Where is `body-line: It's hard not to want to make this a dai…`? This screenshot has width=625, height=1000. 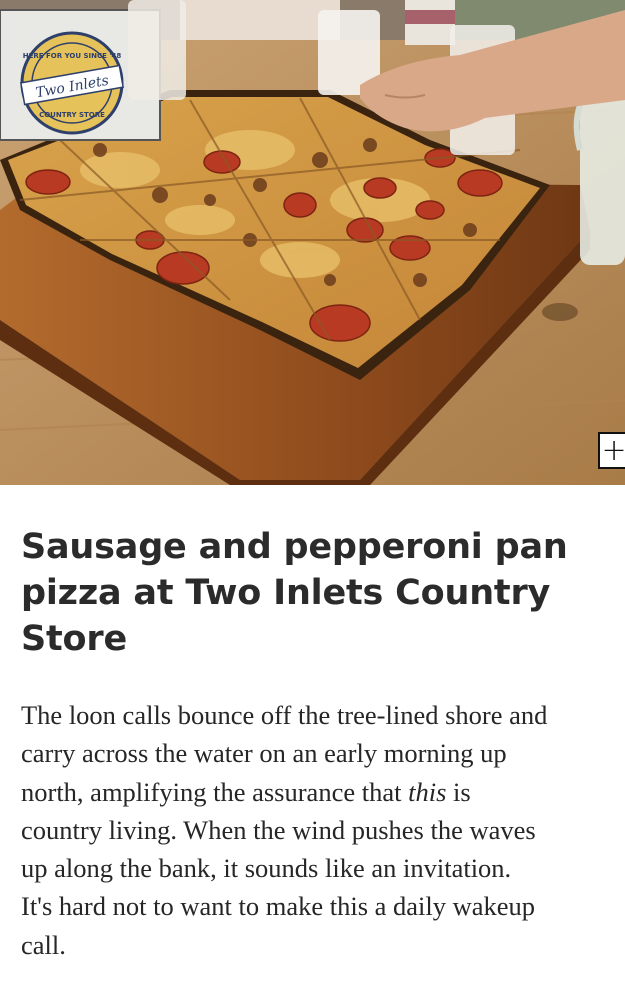 body-line: It's hard not to want to make this a dai… is located at coordinates (278, 906).